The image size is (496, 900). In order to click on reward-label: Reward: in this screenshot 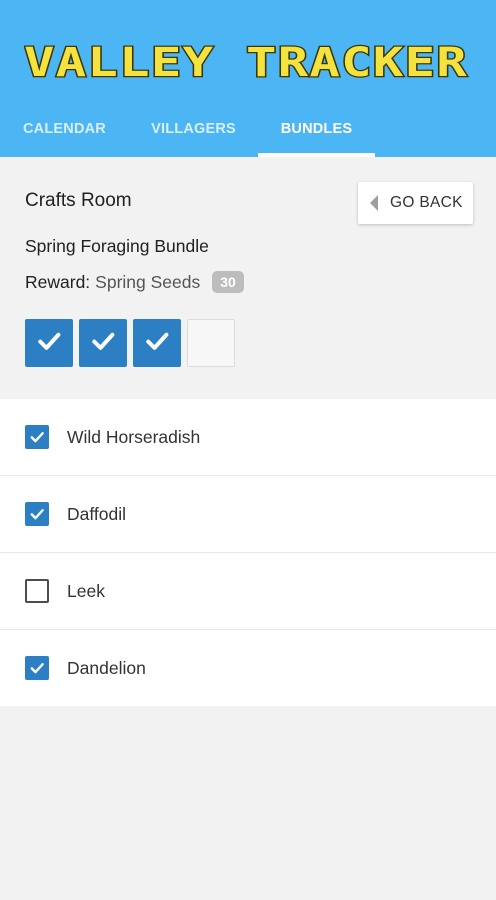, I will do `click(58, 281)`.